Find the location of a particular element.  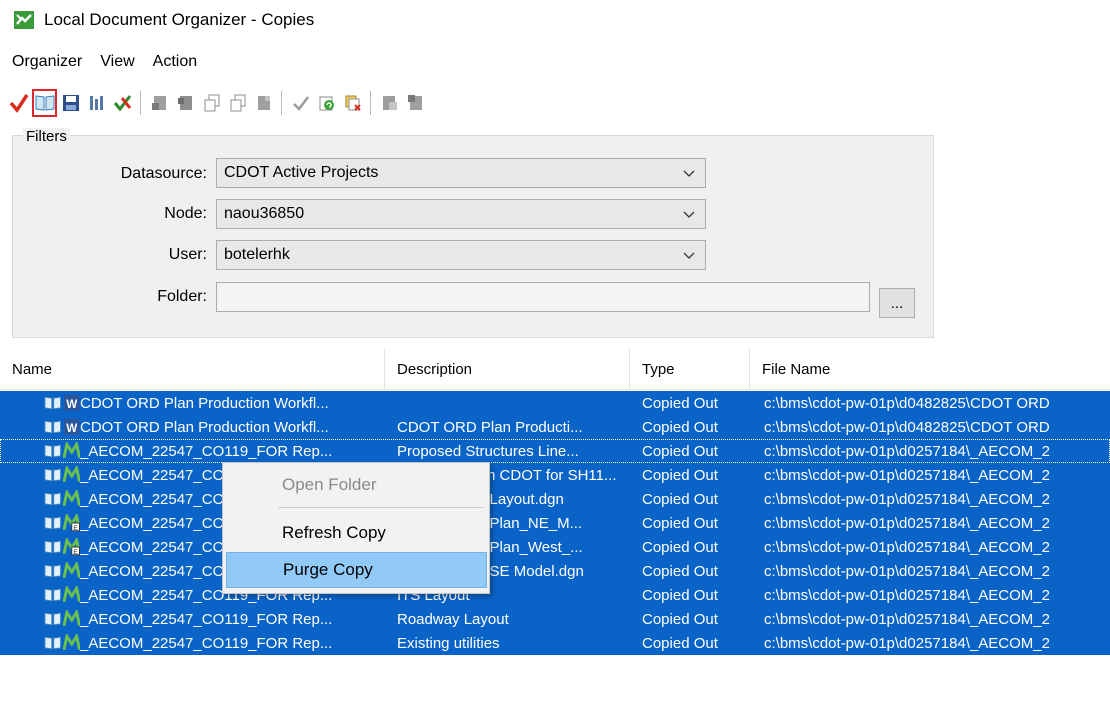

node-label: Node: is located at coordinates (185, 213).